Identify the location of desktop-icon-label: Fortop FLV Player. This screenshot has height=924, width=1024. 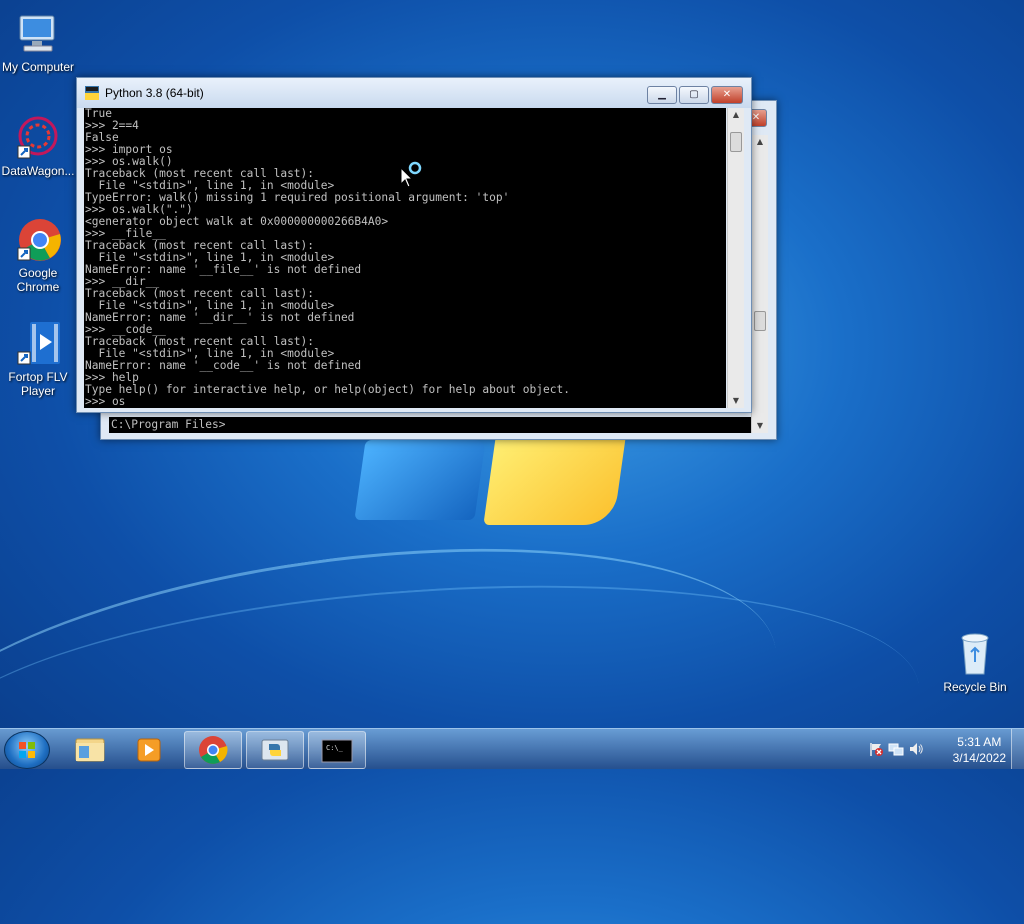
(38, 384).